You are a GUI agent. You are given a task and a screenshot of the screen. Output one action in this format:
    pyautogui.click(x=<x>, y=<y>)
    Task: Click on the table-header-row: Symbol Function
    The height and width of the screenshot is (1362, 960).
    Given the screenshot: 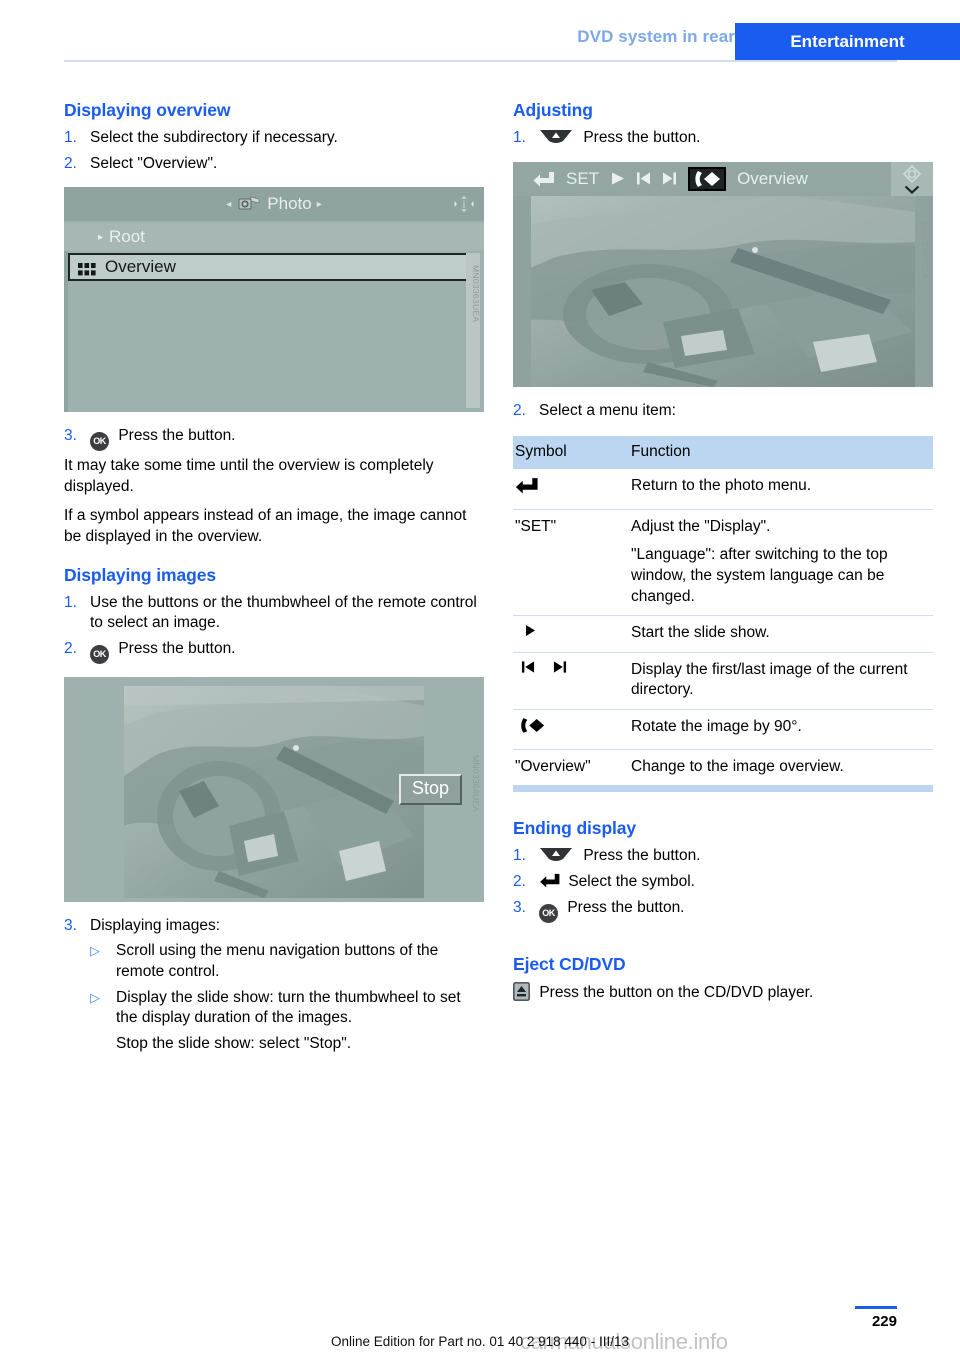 What is the action you would take?
    pyautogui.click(x=723, y=453)
    